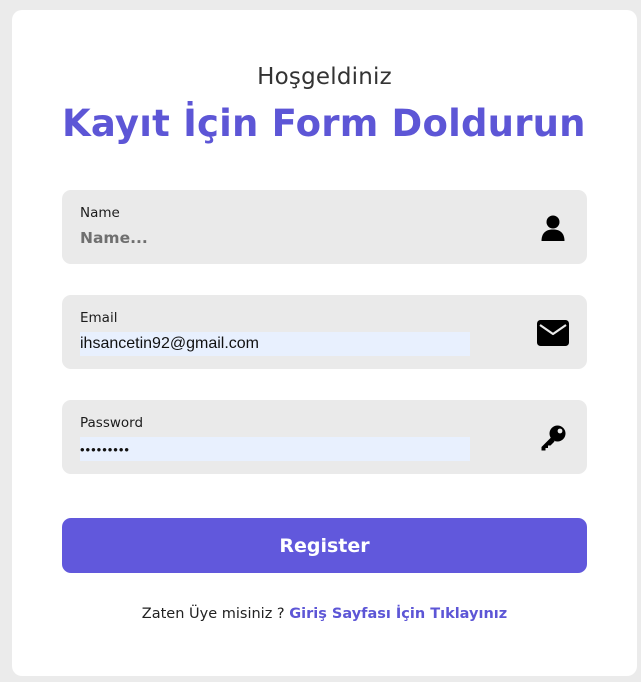 Image resolution: width=641 pixels, height=682 pixels. What do you see at coordinates (100, 213) in the screenshot?
I see `name-field-label: Name` at bounding box center [100, 213].